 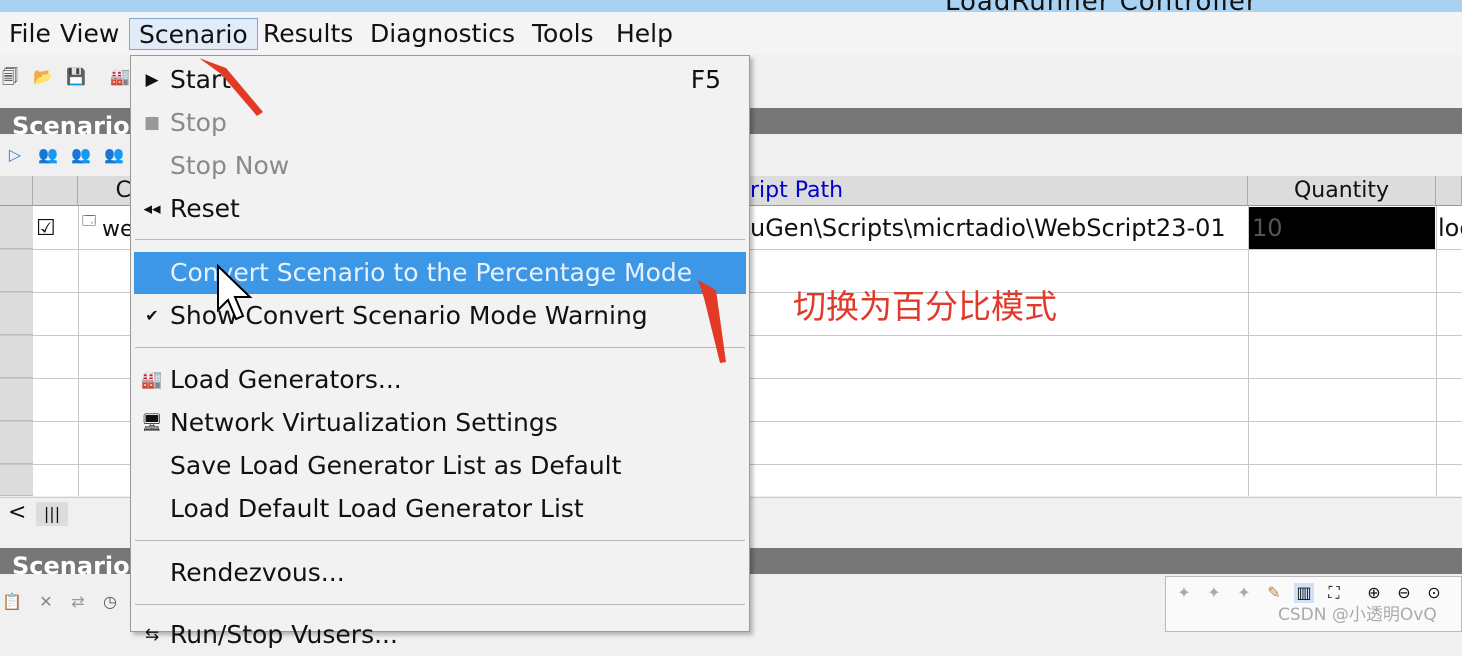 I want to click on arrow-to-convert-item, so click(x=712, y=321).